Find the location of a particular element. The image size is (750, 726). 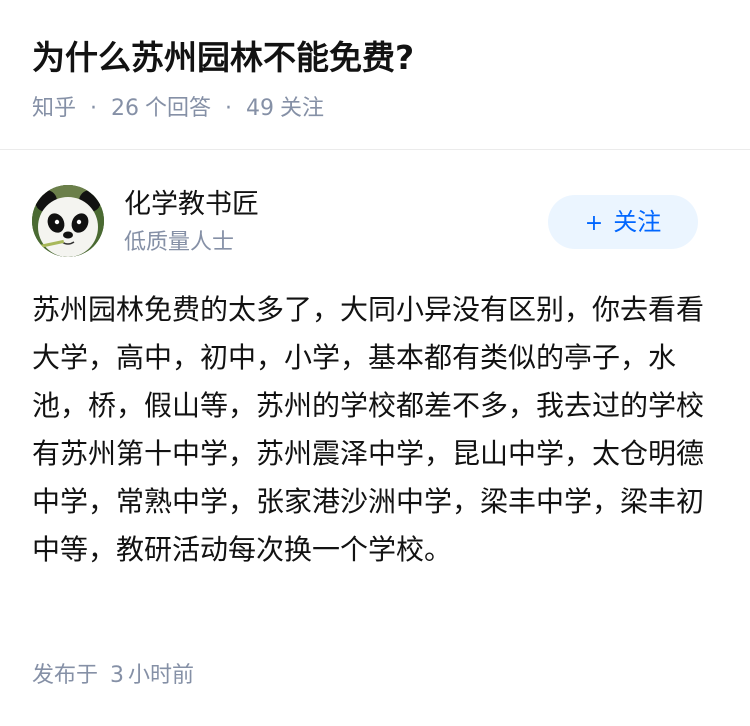

publish-time: 发布于 3 小时前 is located at coordinates (113, 676).